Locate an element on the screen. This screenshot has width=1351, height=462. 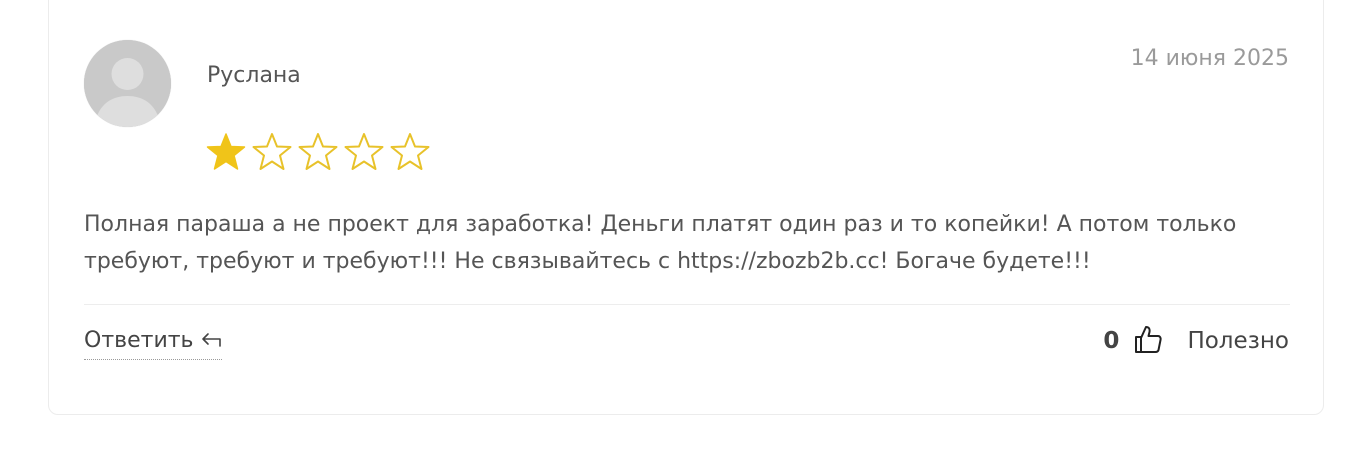
user-silhouette-icon is located at coordinates (127, 83).